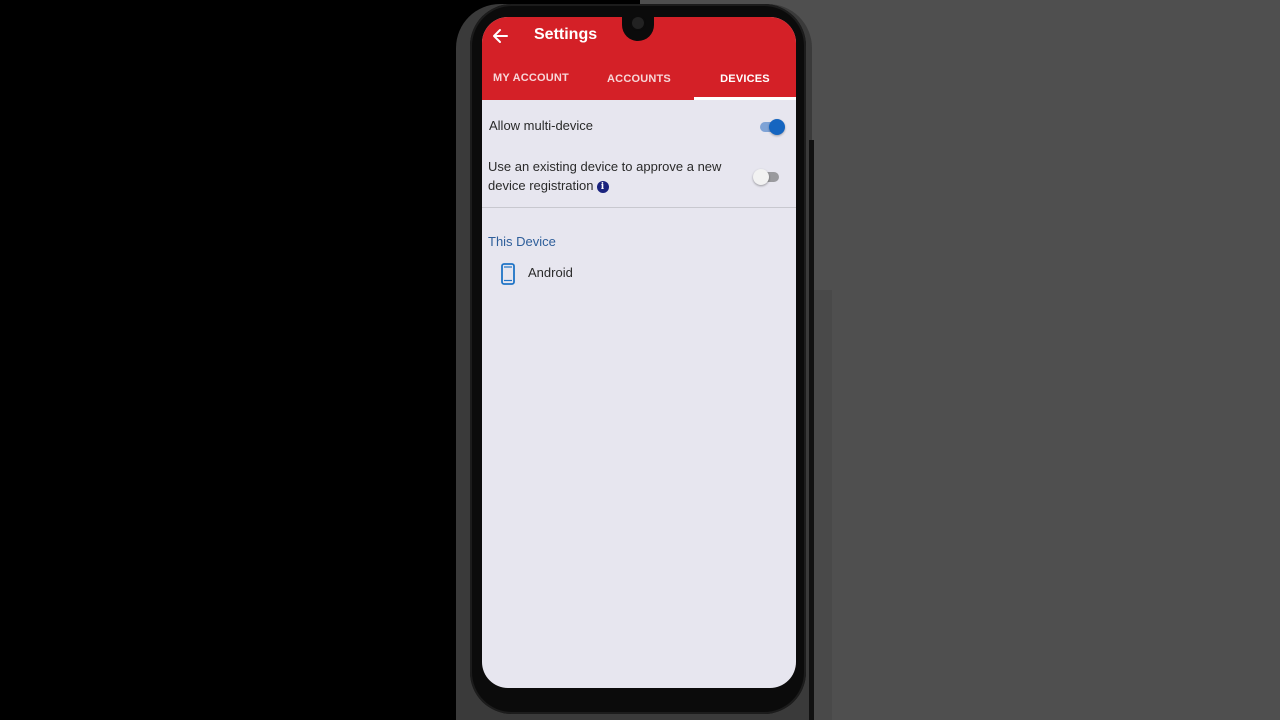 Image resolution: width=1280 pixels, height=720 pixels. Describe the element at coordinates (602, 187) in the screenshot. I see `info-icon: i` at that location.